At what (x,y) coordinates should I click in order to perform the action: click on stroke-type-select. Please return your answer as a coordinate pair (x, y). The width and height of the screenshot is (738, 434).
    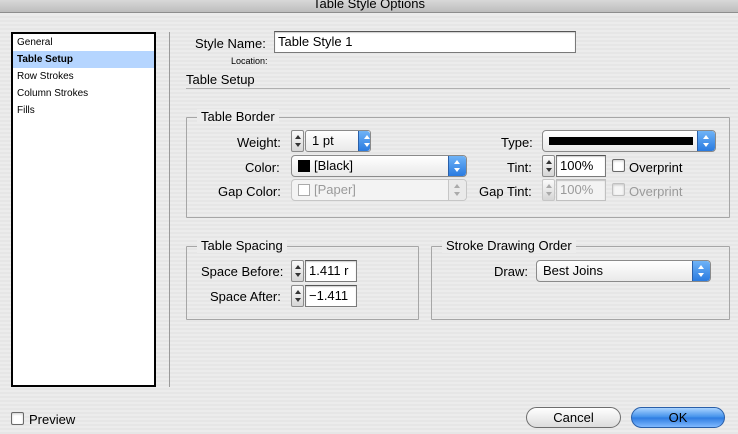
    Looking at the image, I should click on (629, 141).